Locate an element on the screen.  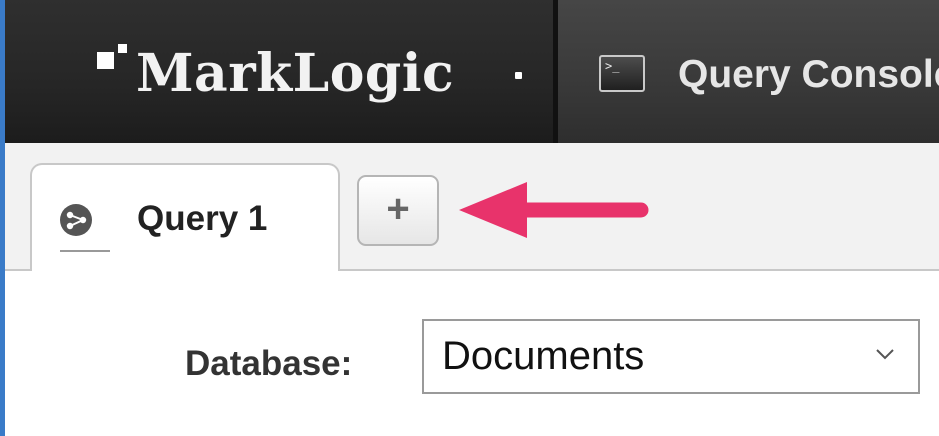
tab-label: Query 1 is located at coordinates (202, 218).